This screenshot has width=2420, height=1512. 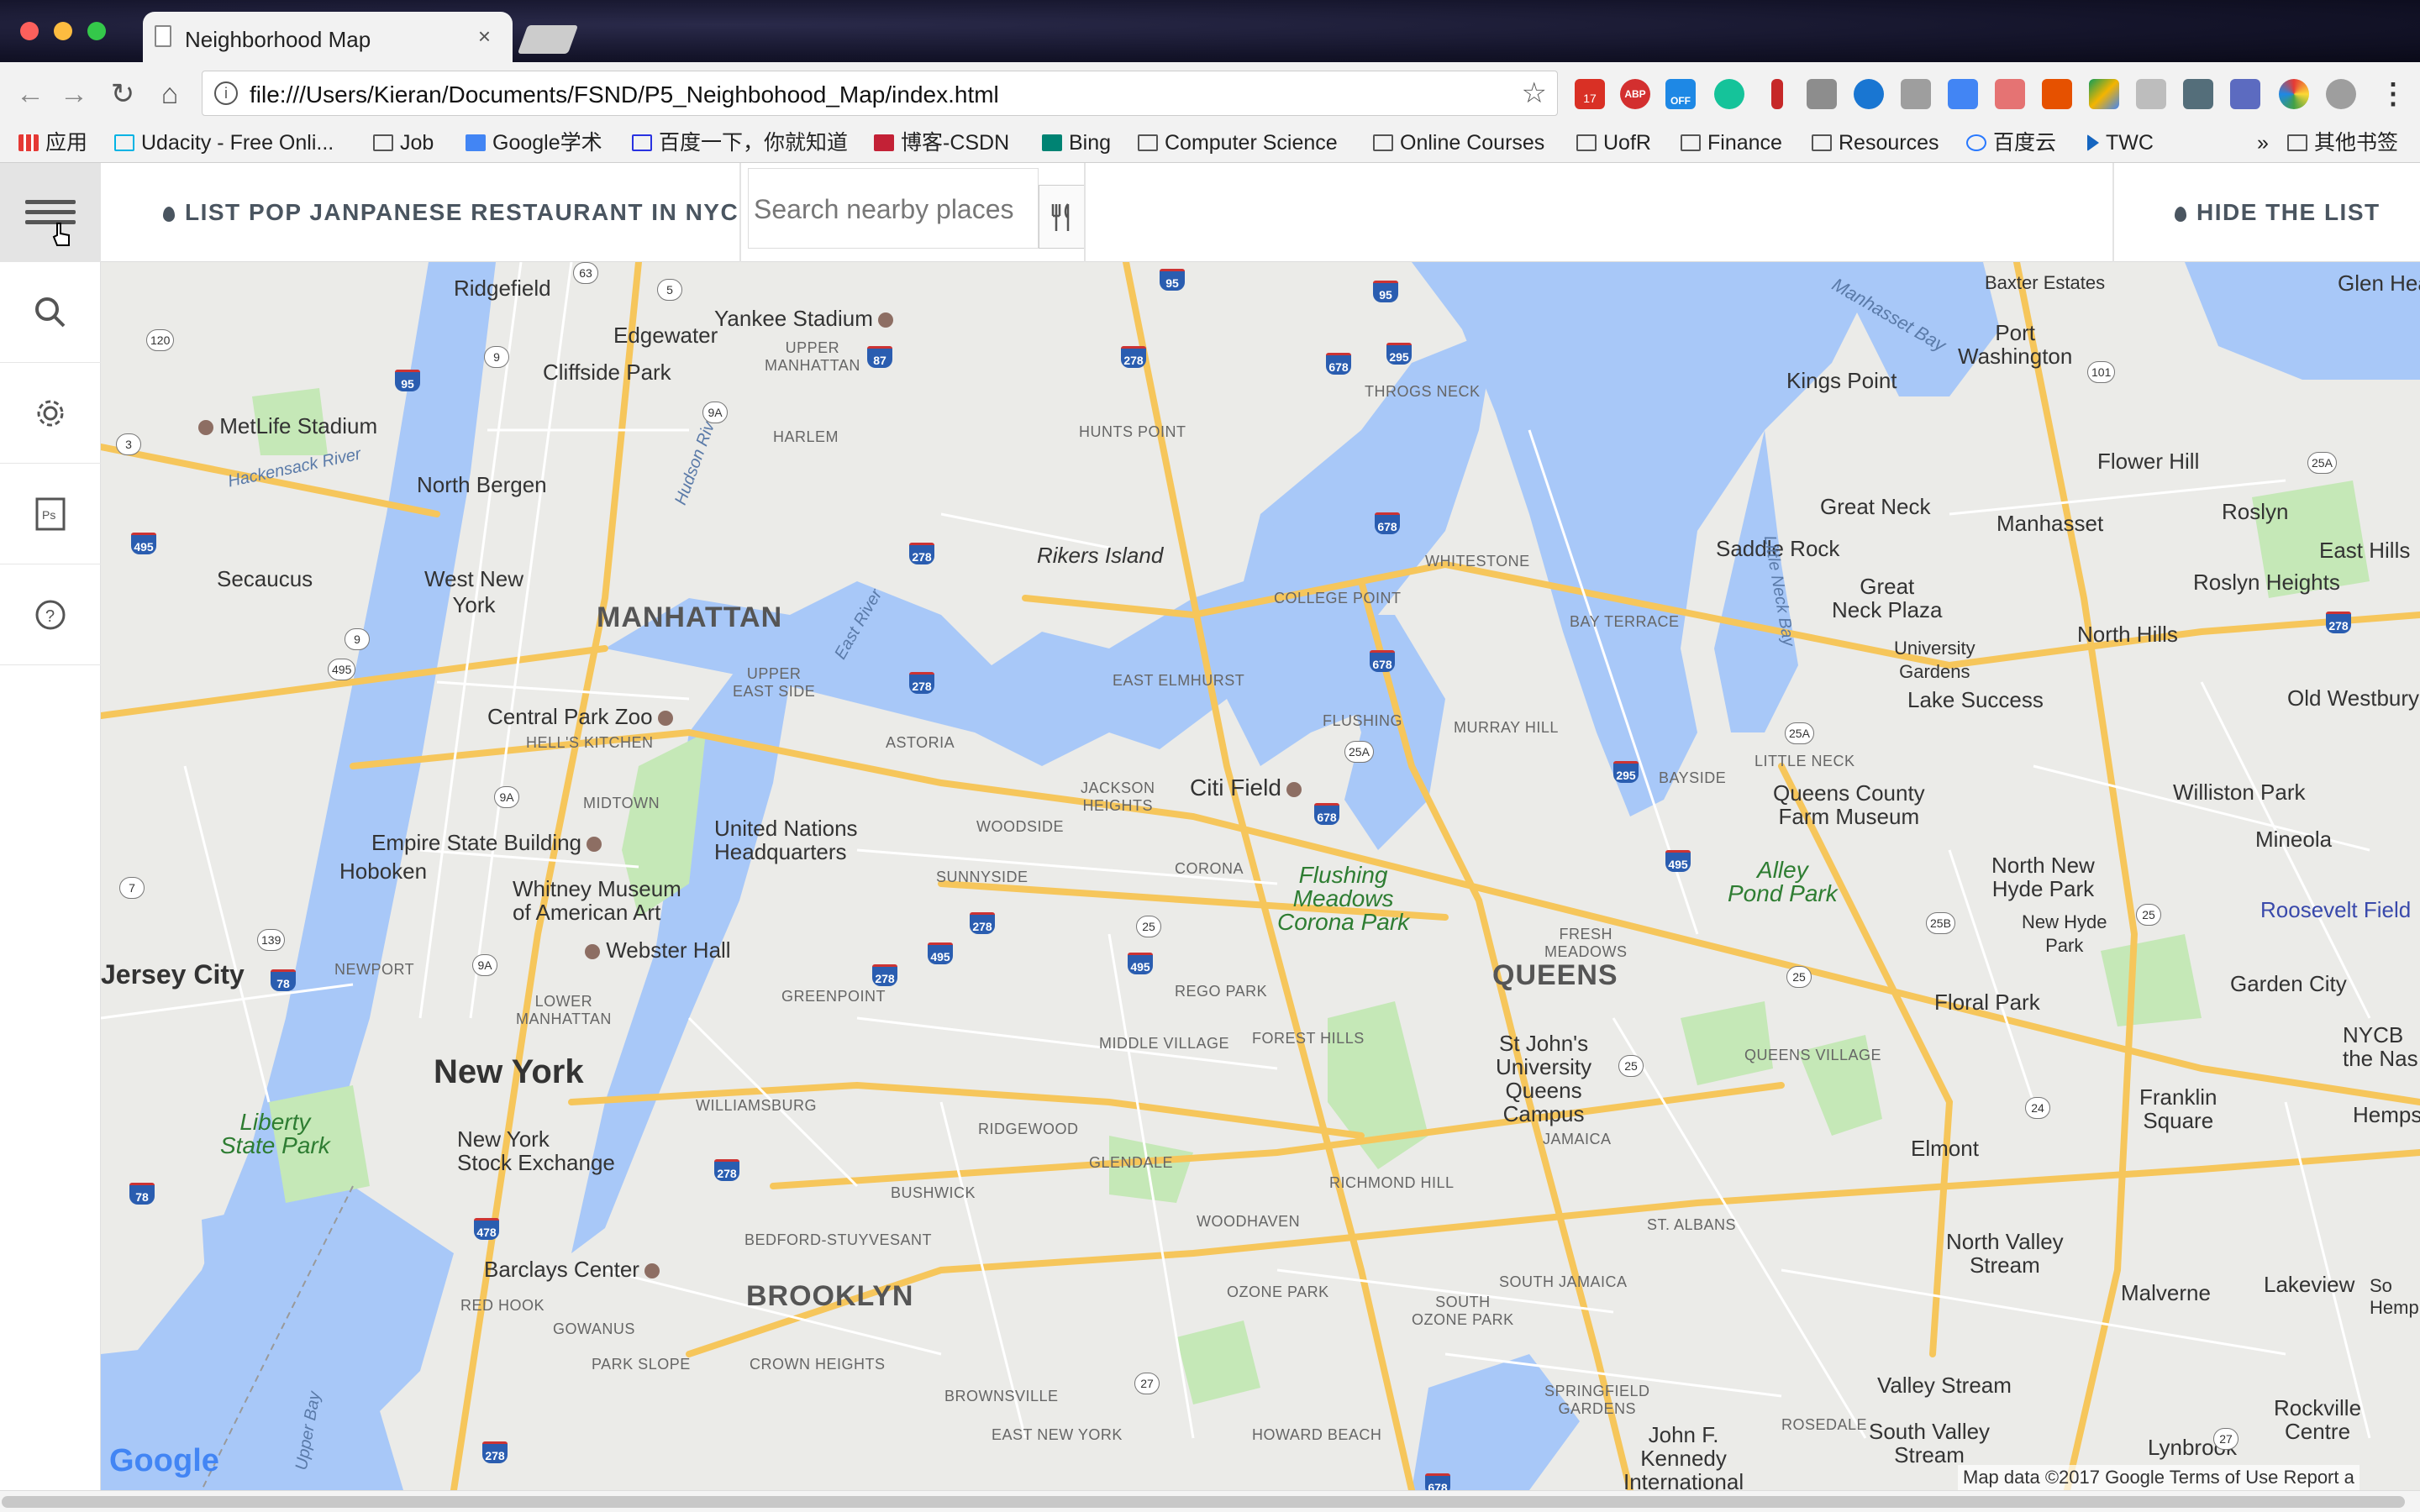 I want to click on interstate-shield: 95, so click(x=1385, y=291).